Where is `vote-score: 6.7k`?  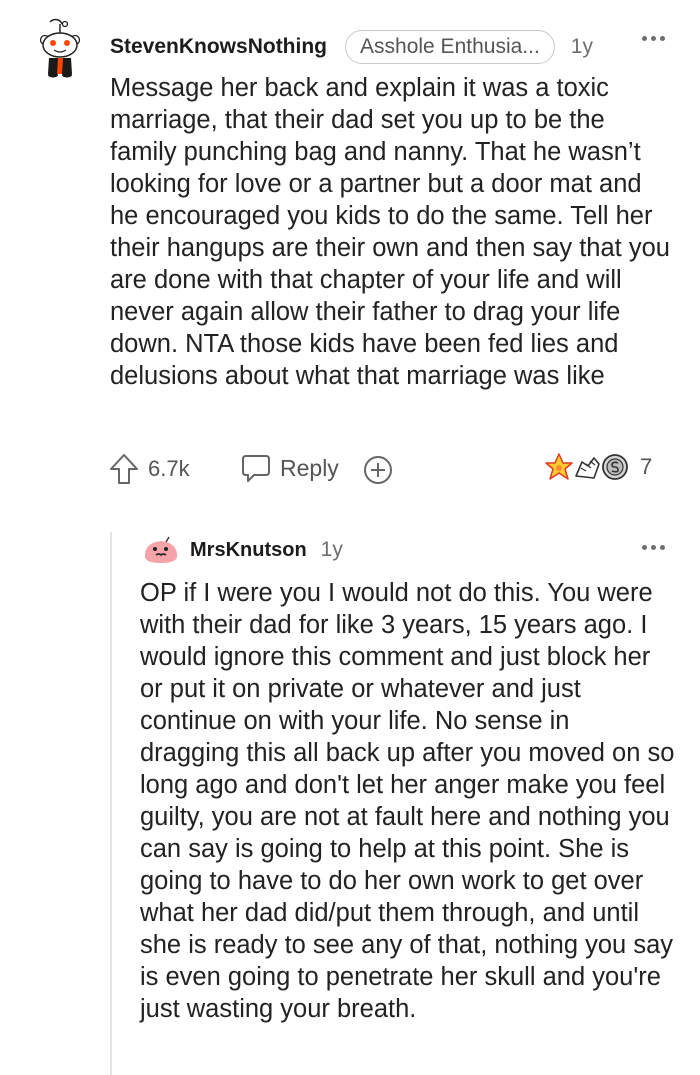 vote-score: 6.7k is located at coordinates (169, 468).